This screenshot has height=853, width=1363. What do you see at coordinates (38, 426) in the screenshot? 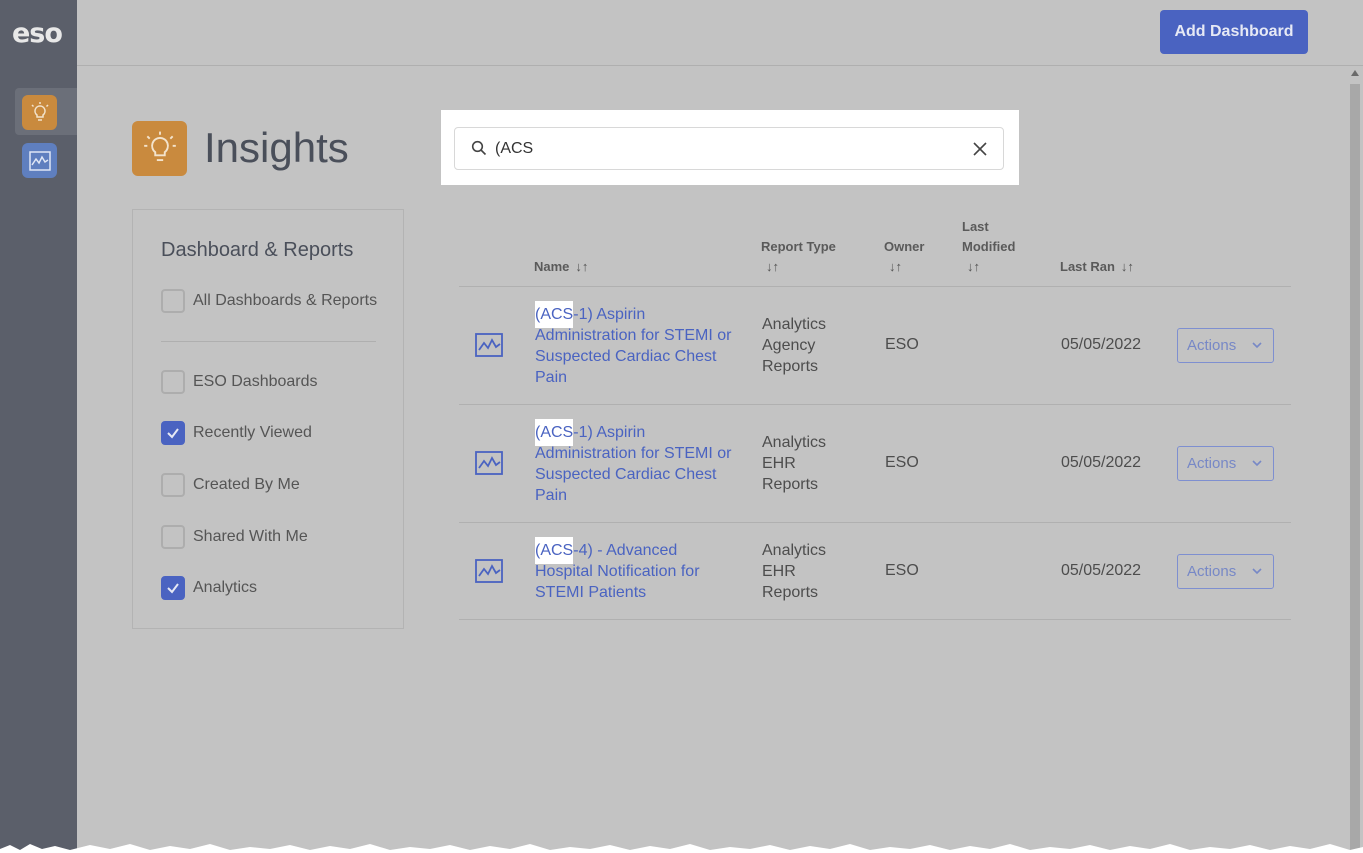
I see `left-rail: eso` at bounding box center [38, 426].